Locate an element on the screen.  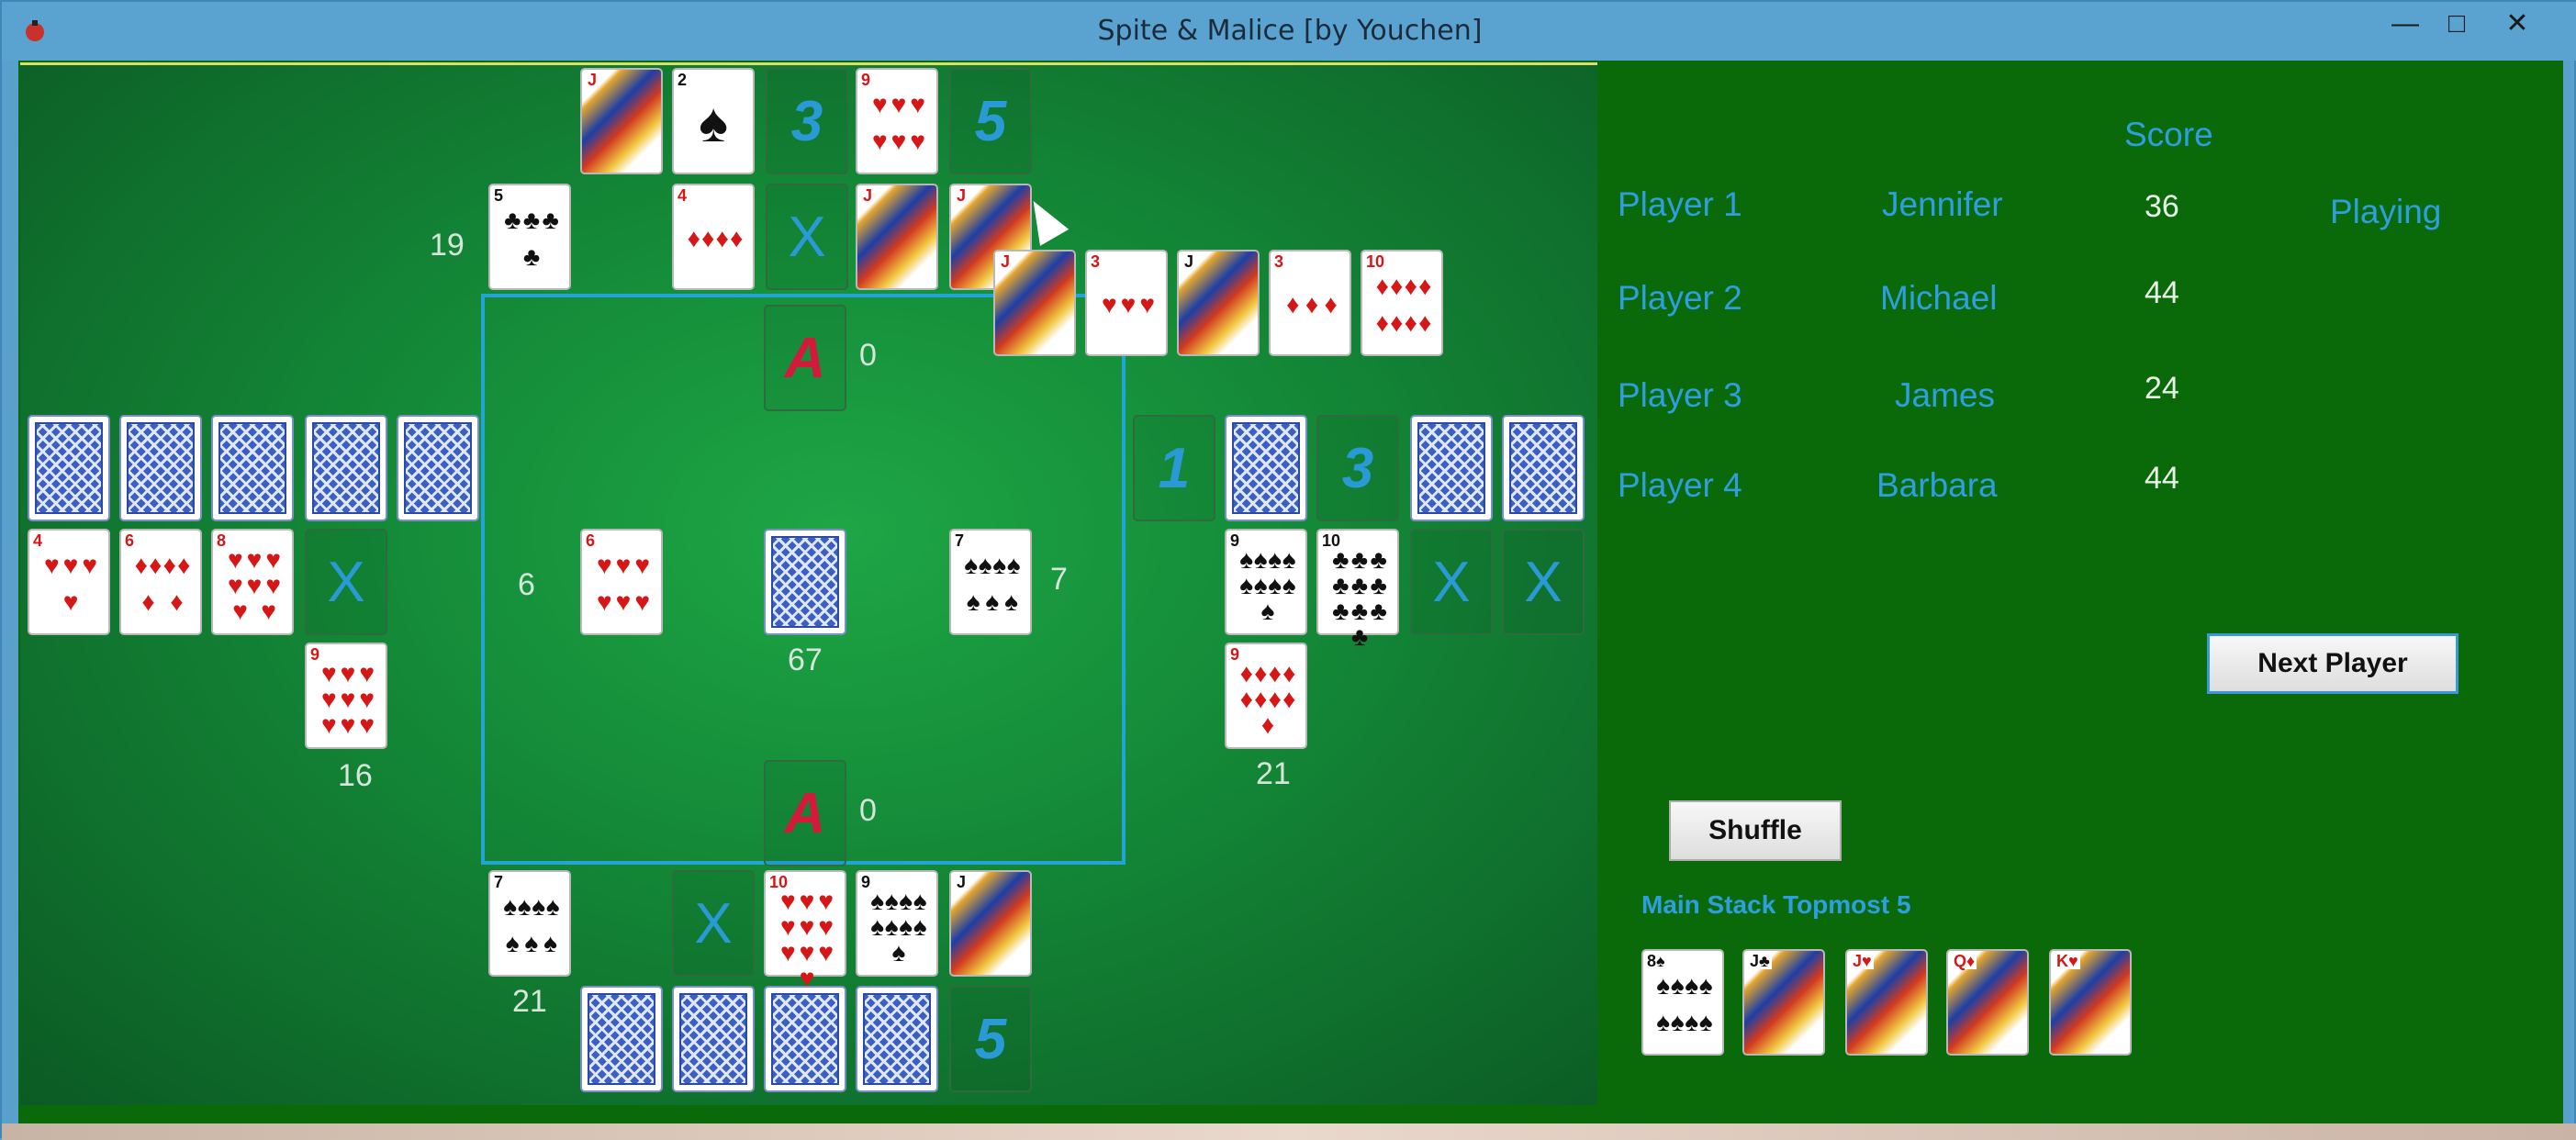
player-4-score: 44 is located at coordinates (2162, 478).